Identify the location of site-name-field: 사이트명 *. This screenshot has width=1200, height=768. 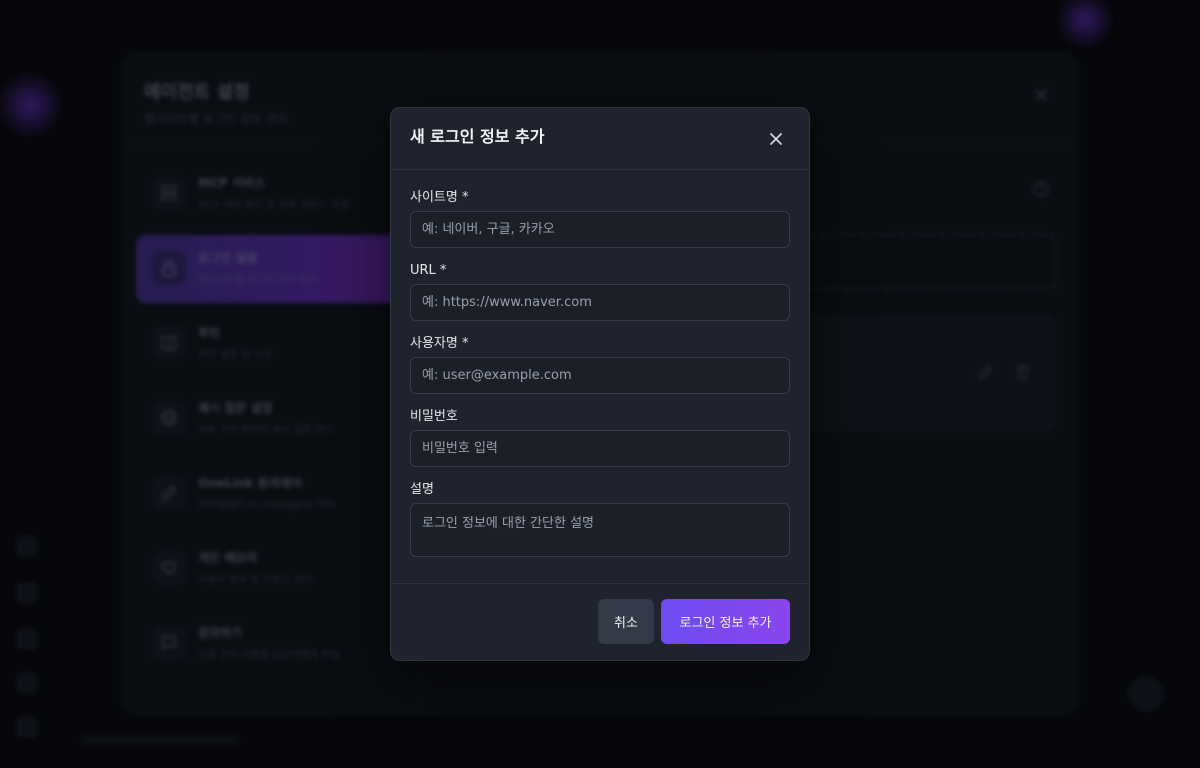
(600, 218).